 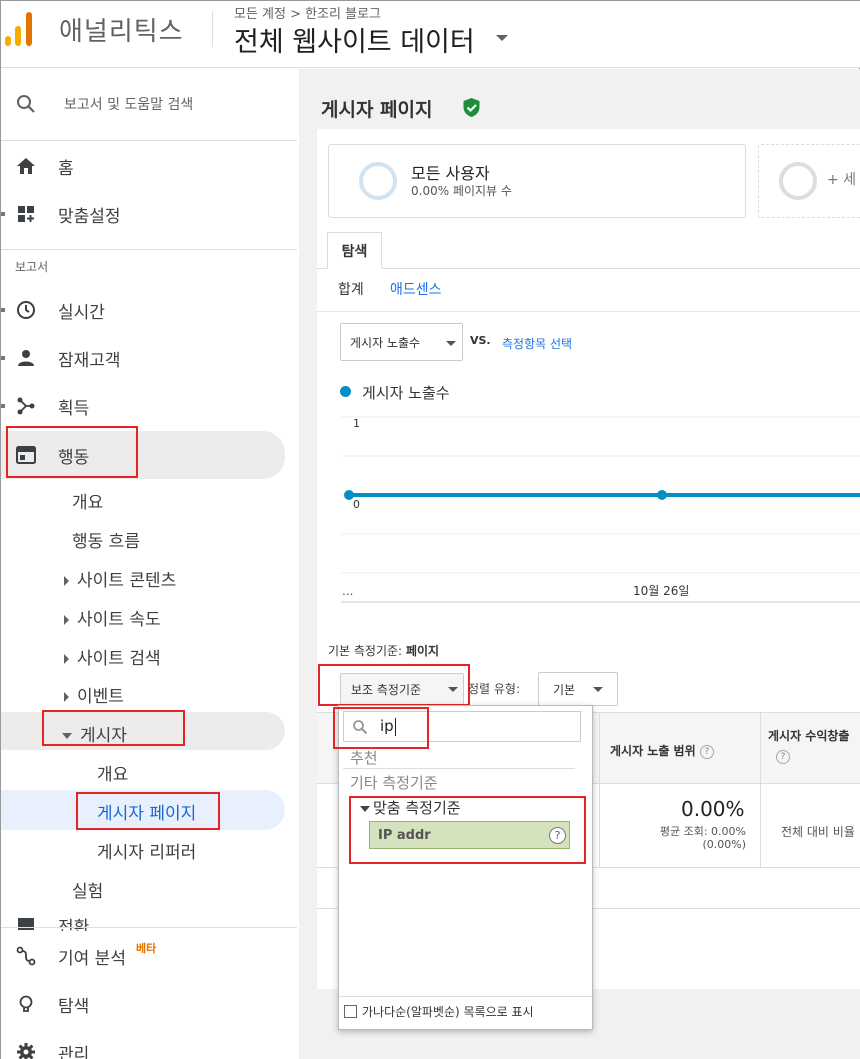 What do you see at coordinates (149, 1004) in the screenshot?
I see `sidebar-item-discover: 탐색` at bounding box center [149, 1004].